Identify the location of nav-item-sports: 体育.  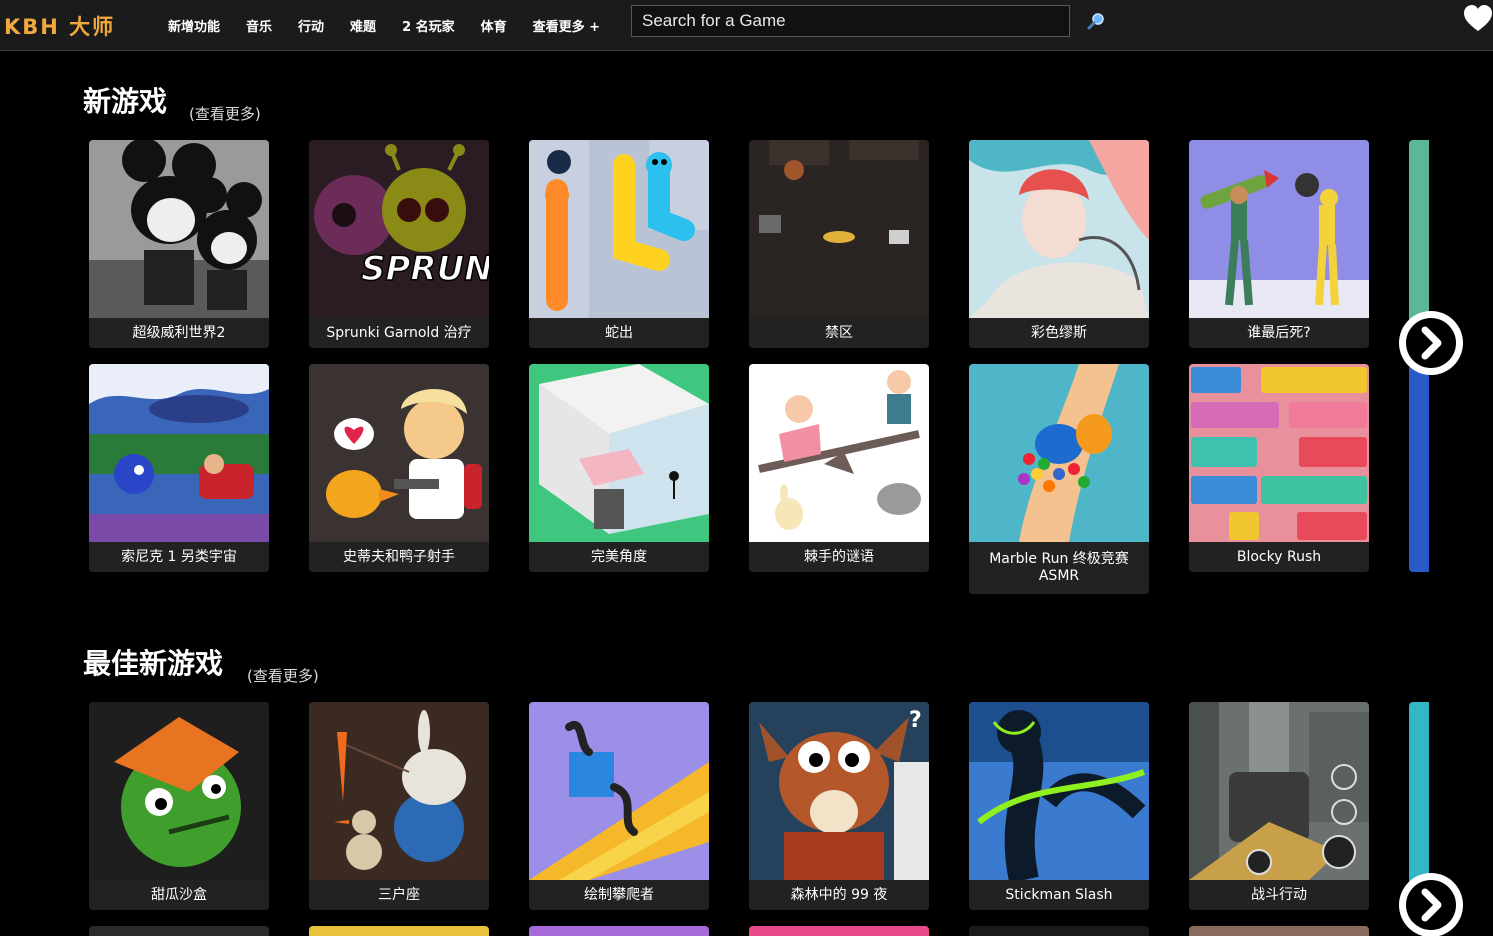
(494, 25).